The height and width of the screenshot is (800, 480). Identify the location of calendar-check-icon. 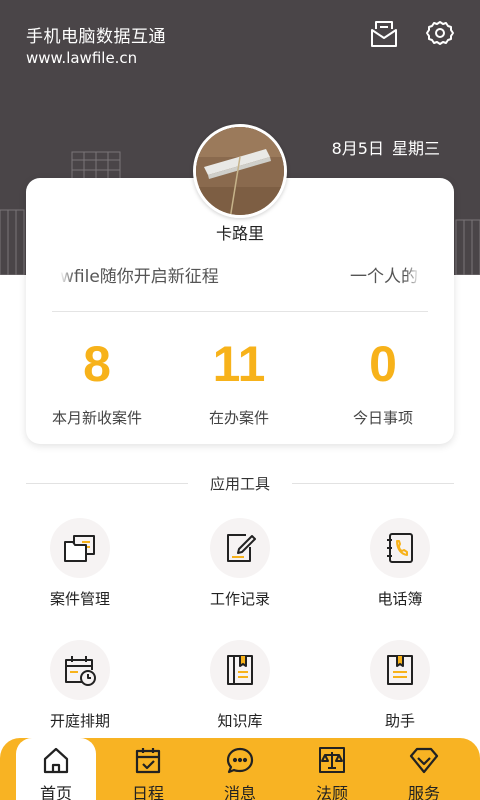
(148, 760).